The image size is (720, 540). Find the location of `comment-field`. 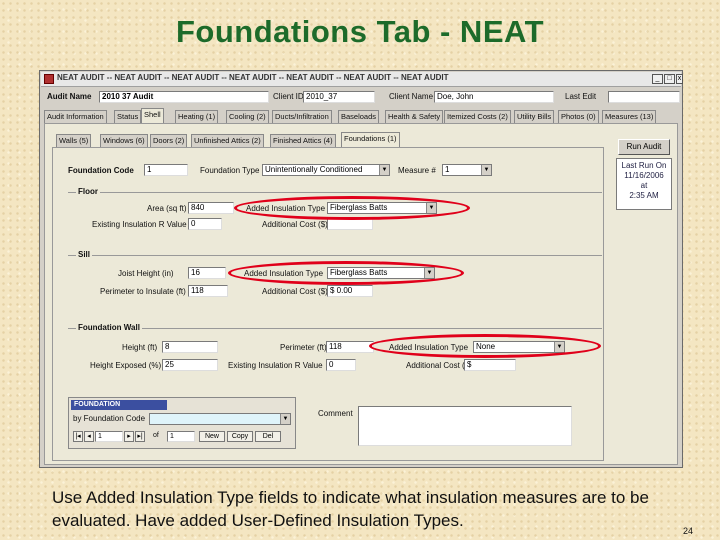

comment-field is located at coordinates (465, 426).